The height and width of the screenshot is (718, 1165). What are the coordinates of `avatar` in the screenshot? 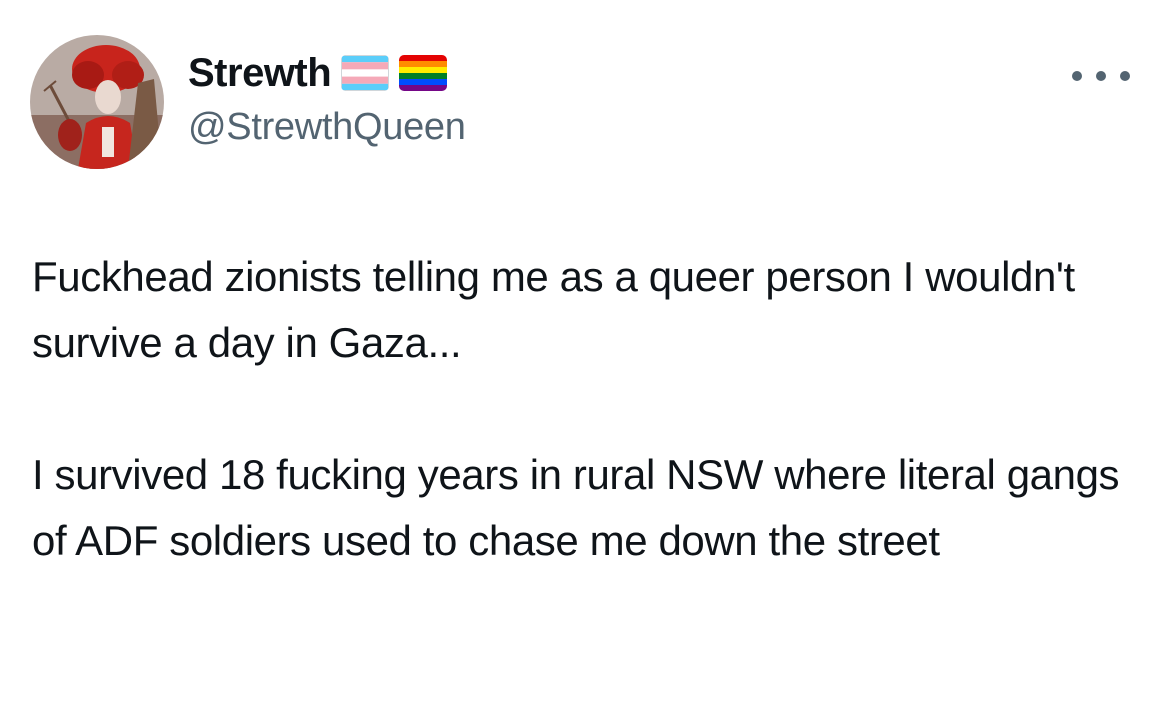 It's located at (97, 102).